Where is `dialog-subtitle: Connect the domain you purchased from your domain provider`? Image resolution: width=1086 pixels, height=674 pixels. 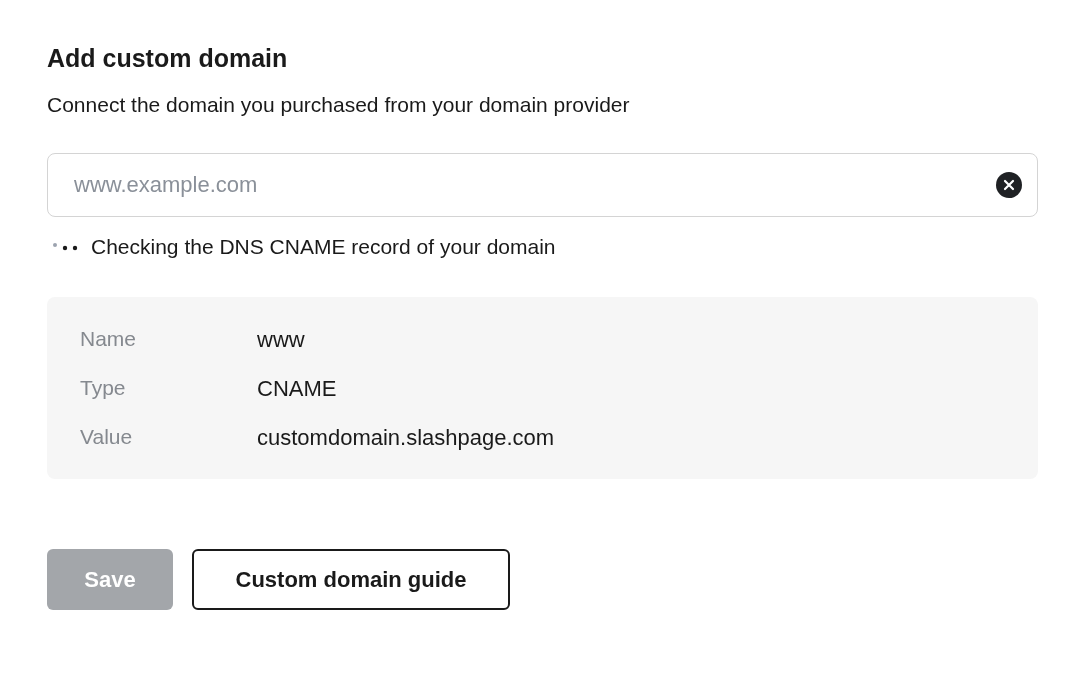 dialog-subtitle: Connect the domain you purchased from your domain provider is located at coordinates (339, 105).